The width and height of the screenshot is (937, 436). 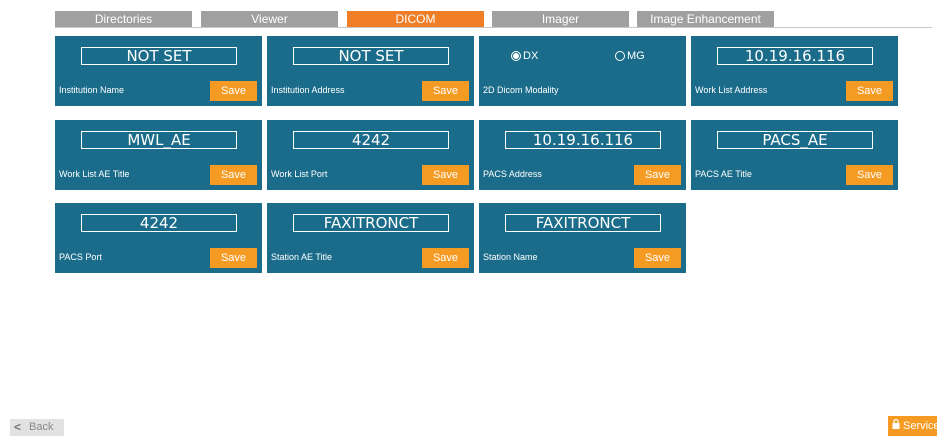 I want to click on pacs-ae-title-field: PACS_AE, so click(x=795, y=140).